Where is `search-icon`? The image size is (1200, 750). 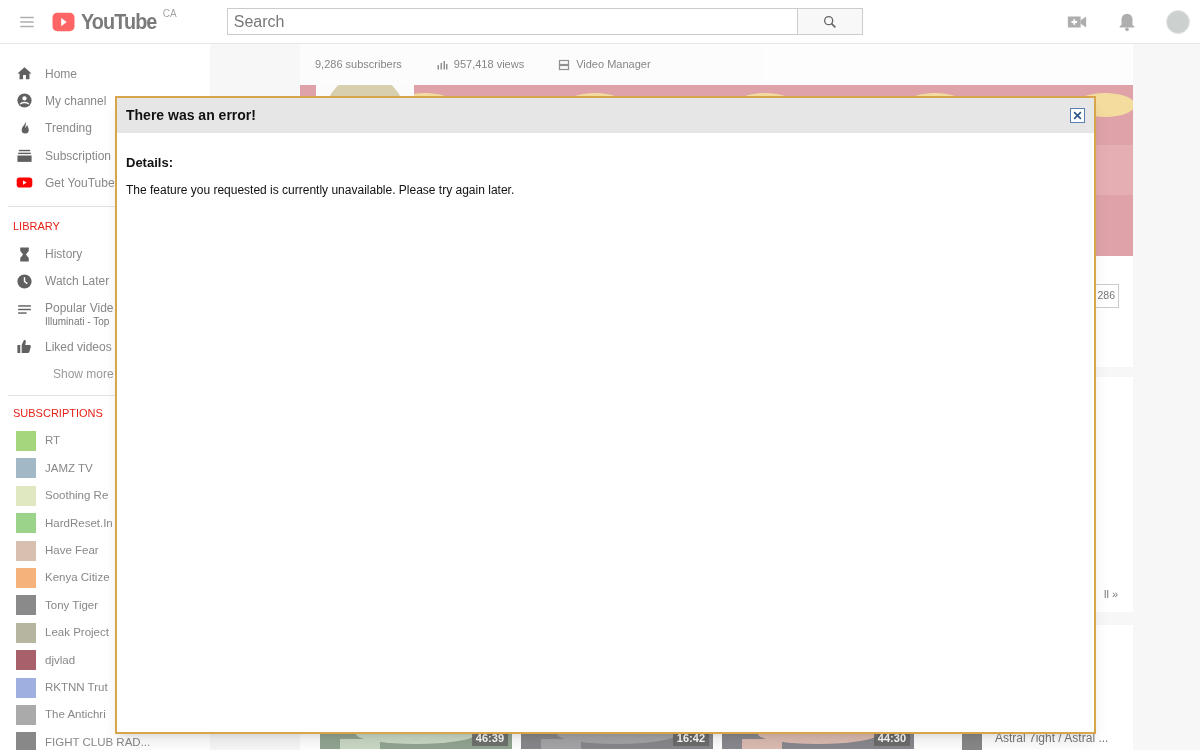 search-icon is located at coordinates (829, 21).